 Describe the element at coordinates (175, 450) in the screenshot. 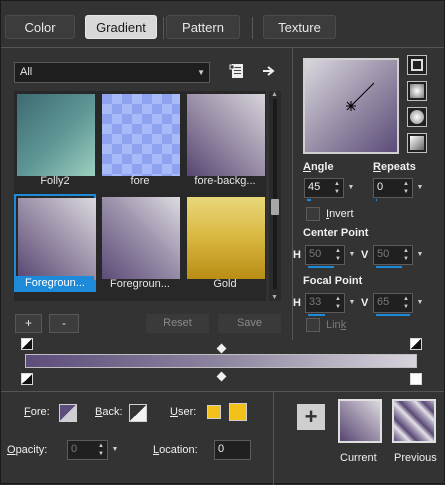

I see `location-label: Location:` at that location.